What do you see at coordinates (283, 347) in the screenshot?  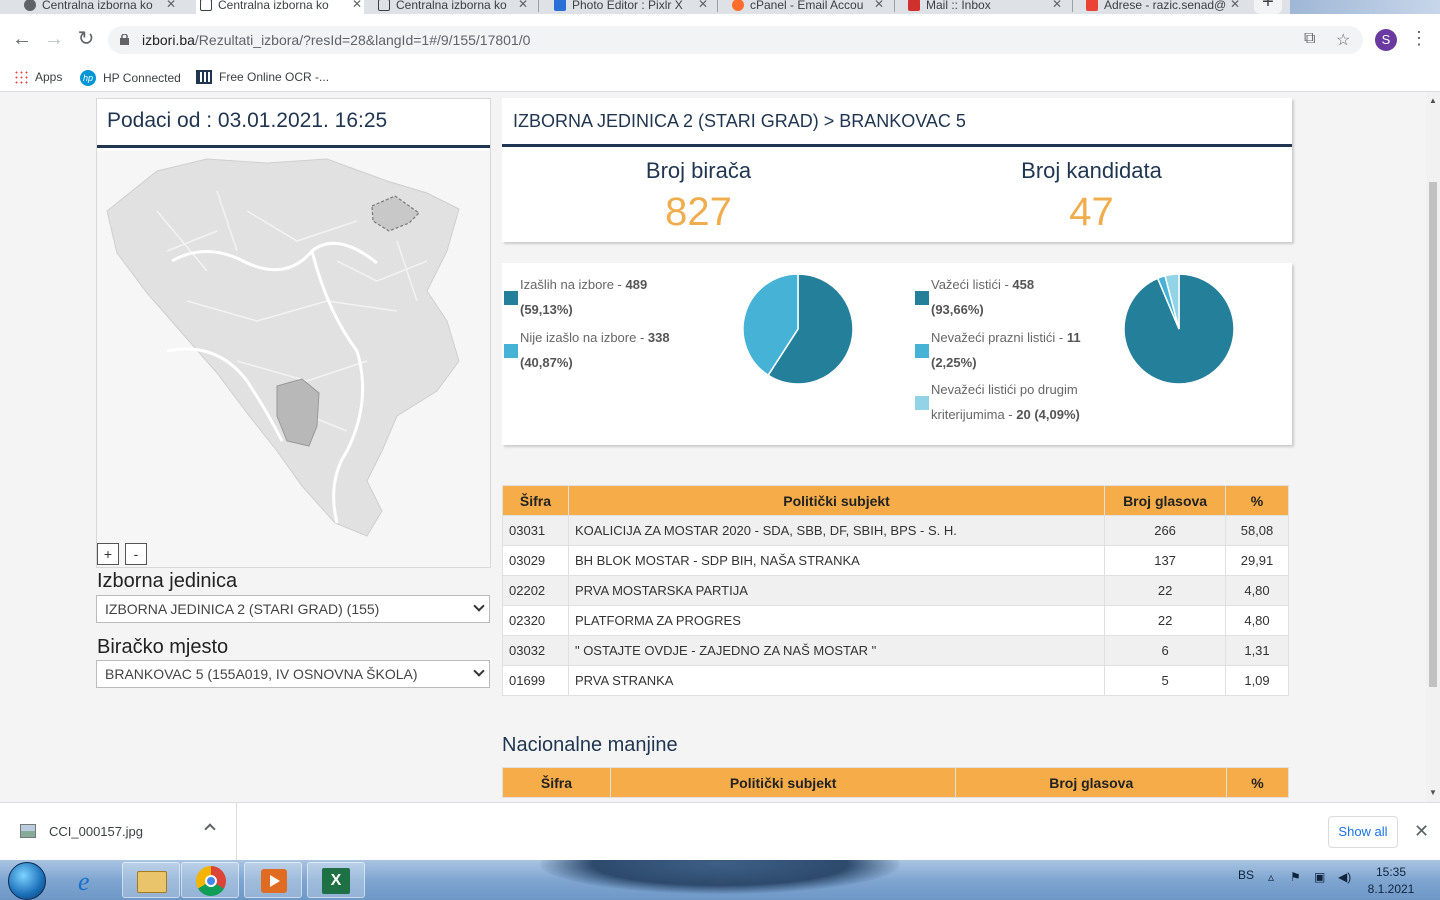 I see `bih-map-svg` at bounding box center [283, 347].